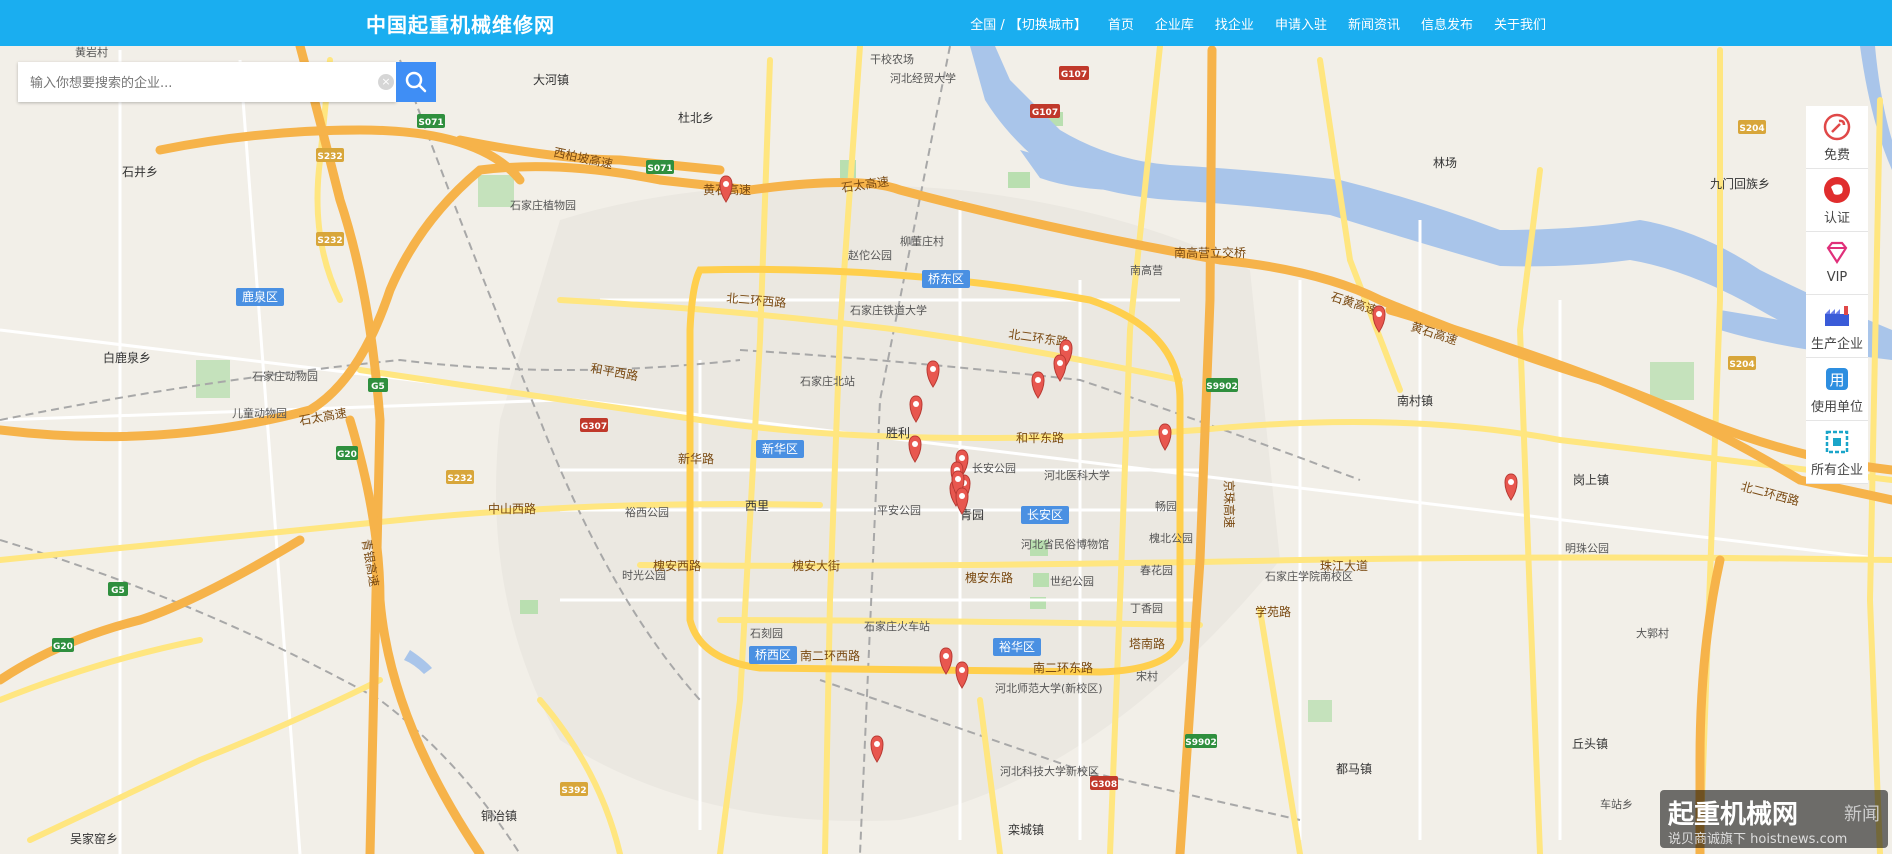 The image size is (1892, 854). I want to click on svg-text: 用, so click(1836, 380).